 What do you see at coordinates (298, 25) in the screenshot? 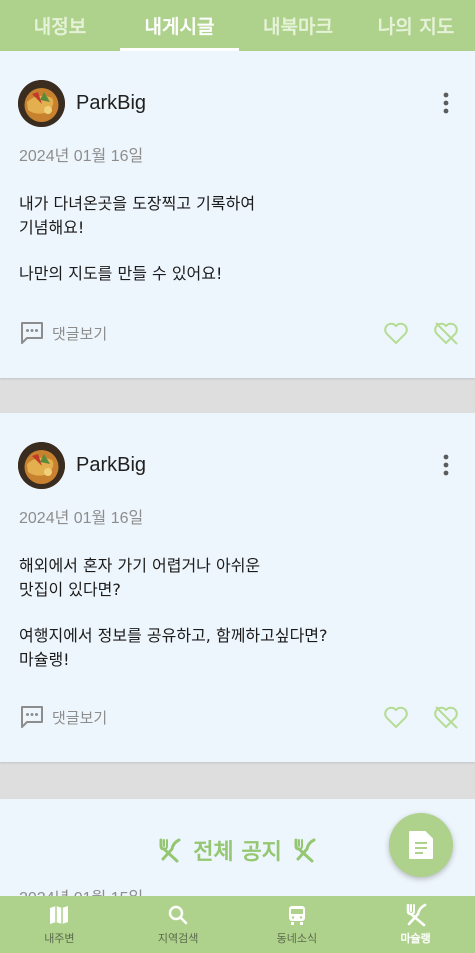
I see `tab-my-bookmarks: 내북마크` at bounding box center [298, 25].